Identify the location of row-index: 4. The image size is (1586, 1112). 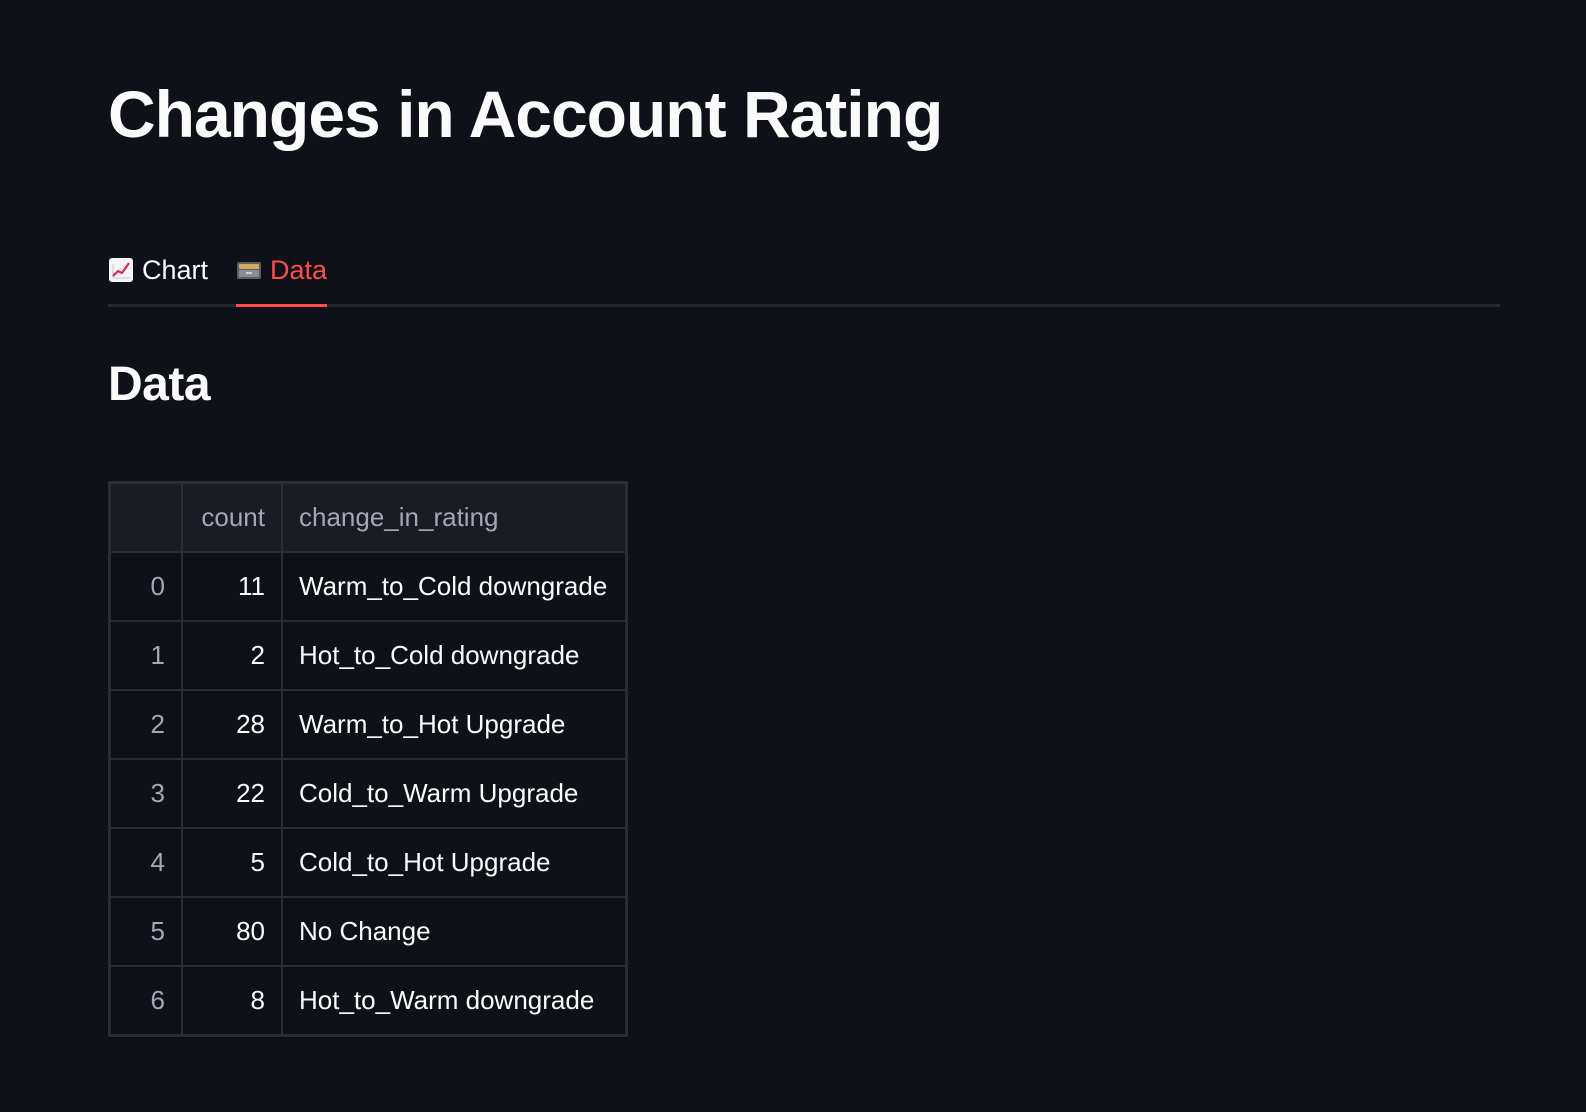
(145, 862).